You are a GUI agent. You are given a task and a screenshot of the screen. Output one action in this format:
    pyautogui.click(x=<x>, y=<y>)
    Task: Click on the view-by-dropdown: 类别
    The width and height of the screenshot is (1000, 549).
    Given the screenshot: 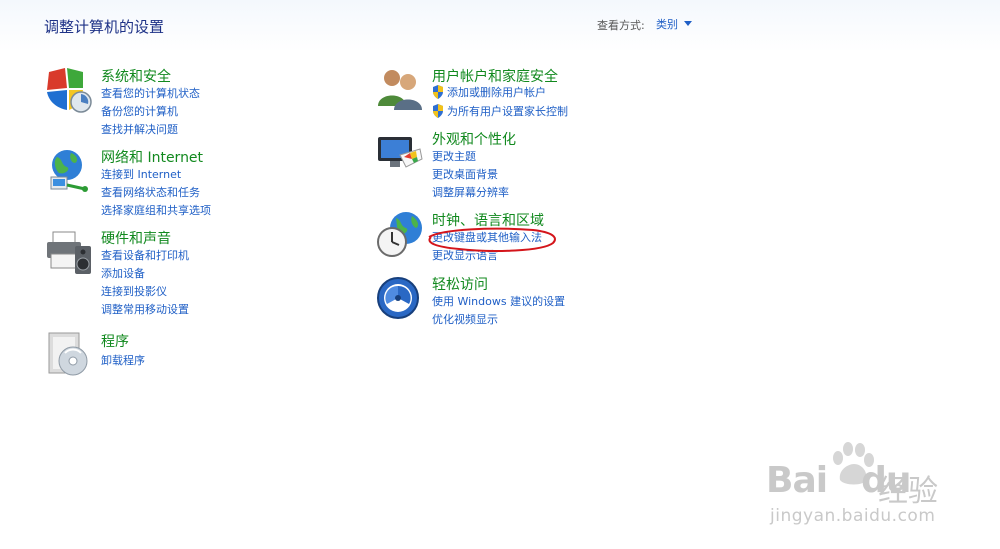 What is the action you would take?
    pyautogui.click(x=674, y=24)
    